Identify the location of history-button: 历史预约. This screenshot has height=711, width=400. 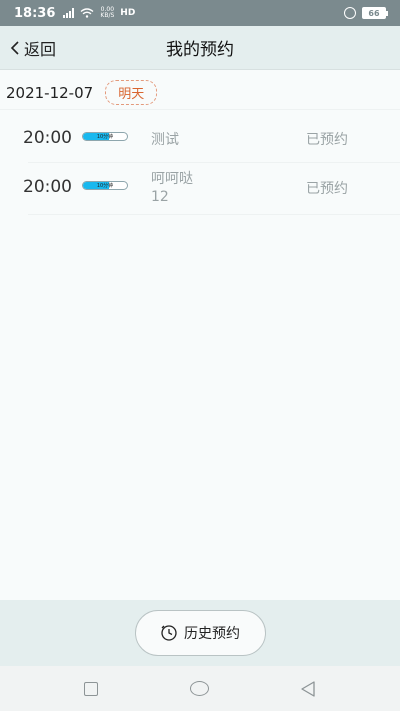
(200, 633).